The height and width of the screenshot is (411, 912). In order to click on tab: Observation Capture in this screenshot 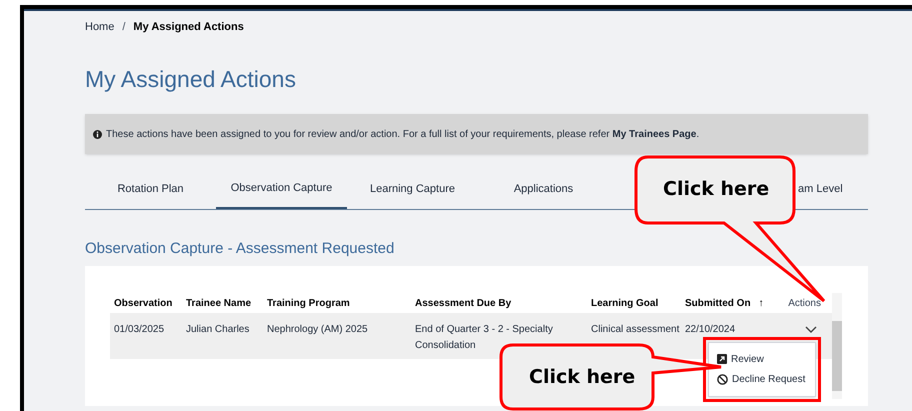, I will do `click(281, 189)`.